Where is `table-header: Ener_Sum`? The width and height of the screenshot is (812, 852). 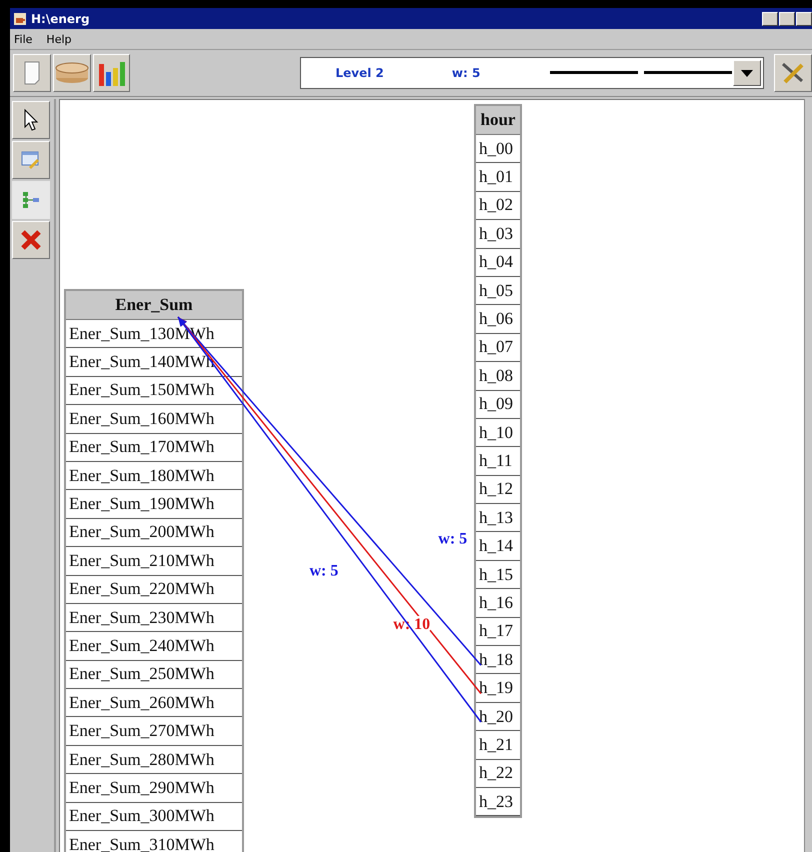 table-header: Ener_Sum is located at coordinates (154, 305).